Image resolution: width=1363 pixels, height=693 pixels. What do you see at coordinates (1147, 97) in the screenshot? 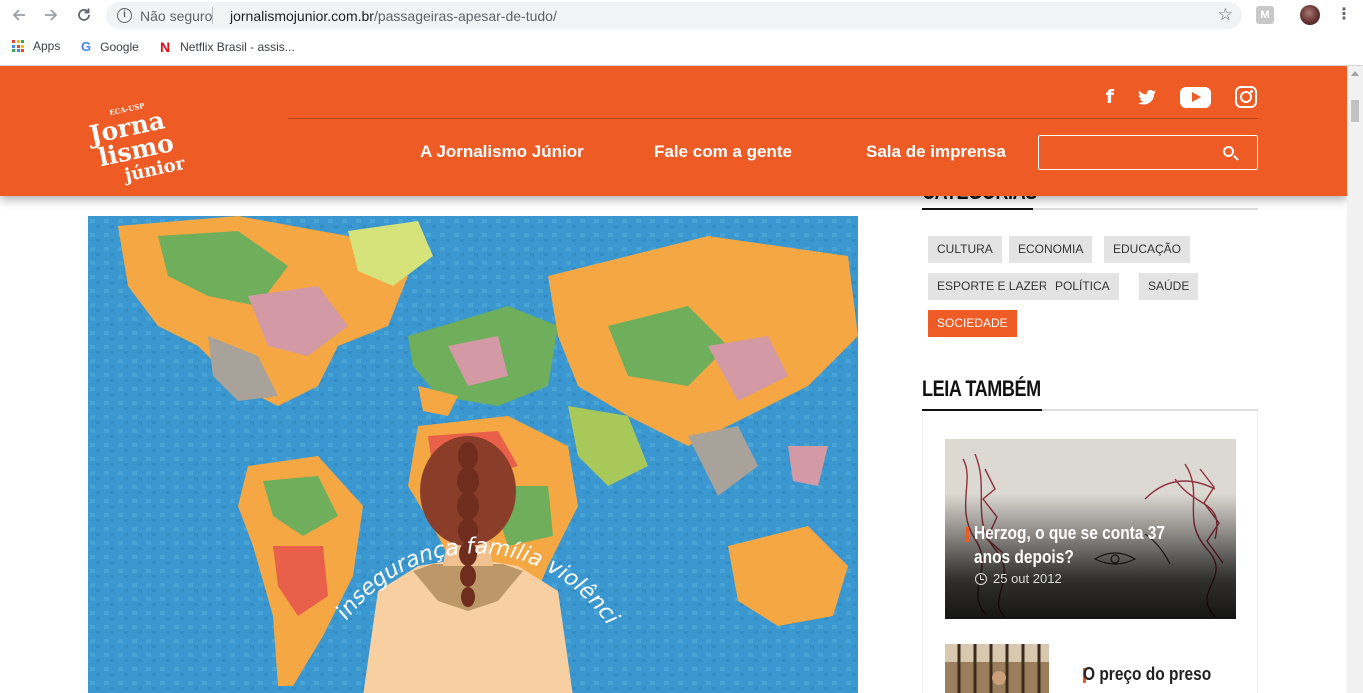
I see `twitter-icon` at bounding box center [1147, 97].